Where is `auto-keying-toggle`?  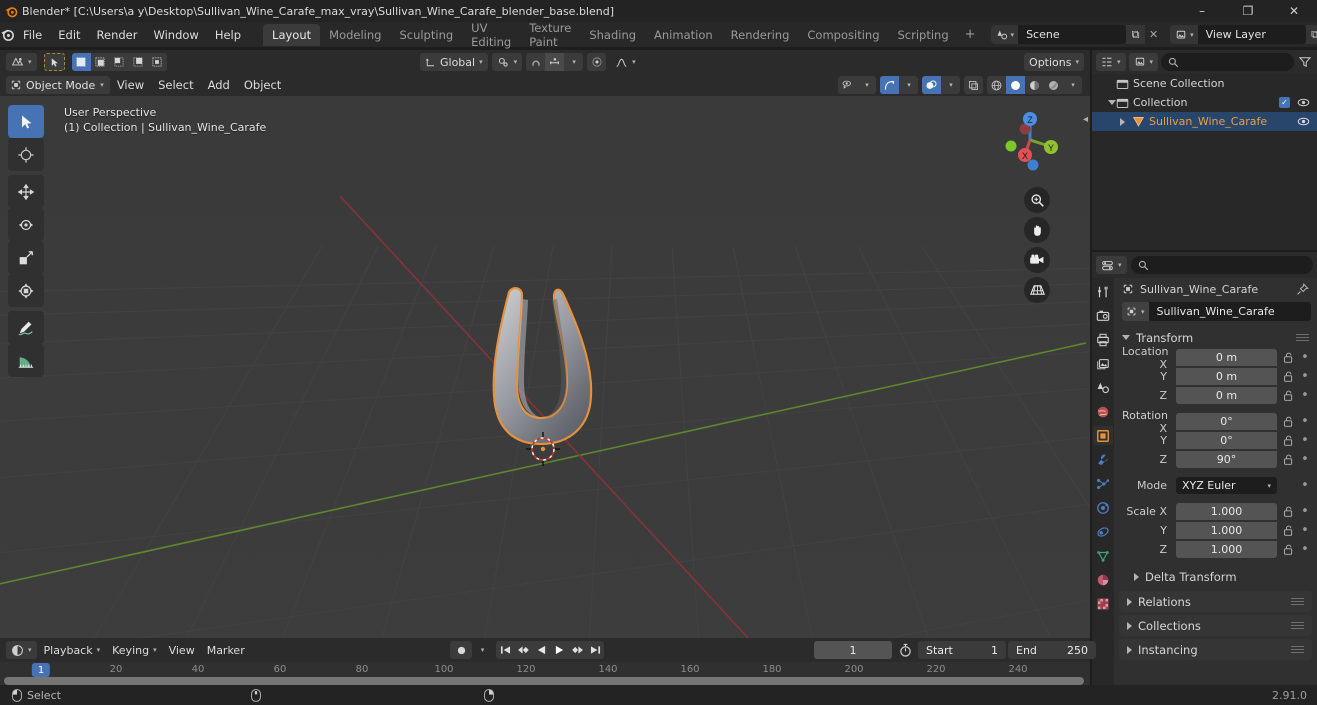
auto-keying-toggle is located at coordinates (461, 650).